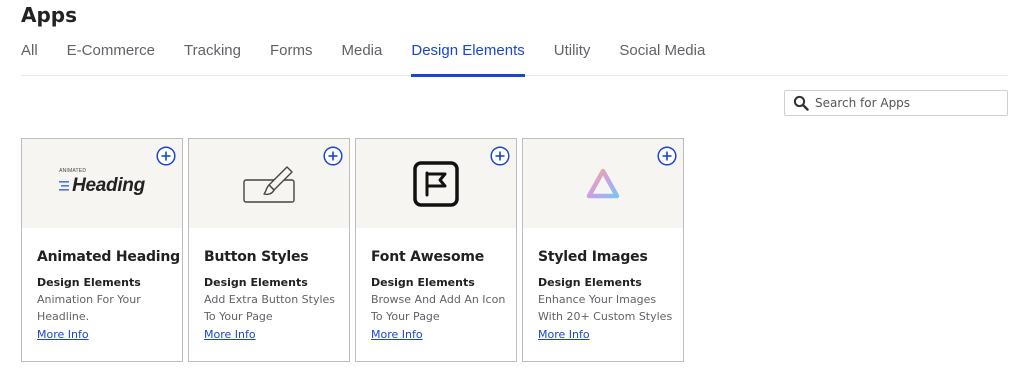 Image resolution: width=1024 pixels, height=370 pixels. What do you see at coordinates (108, 257) in the screenshot?
I see `card-title: Animated Heading` at bounding box center [108, 257].